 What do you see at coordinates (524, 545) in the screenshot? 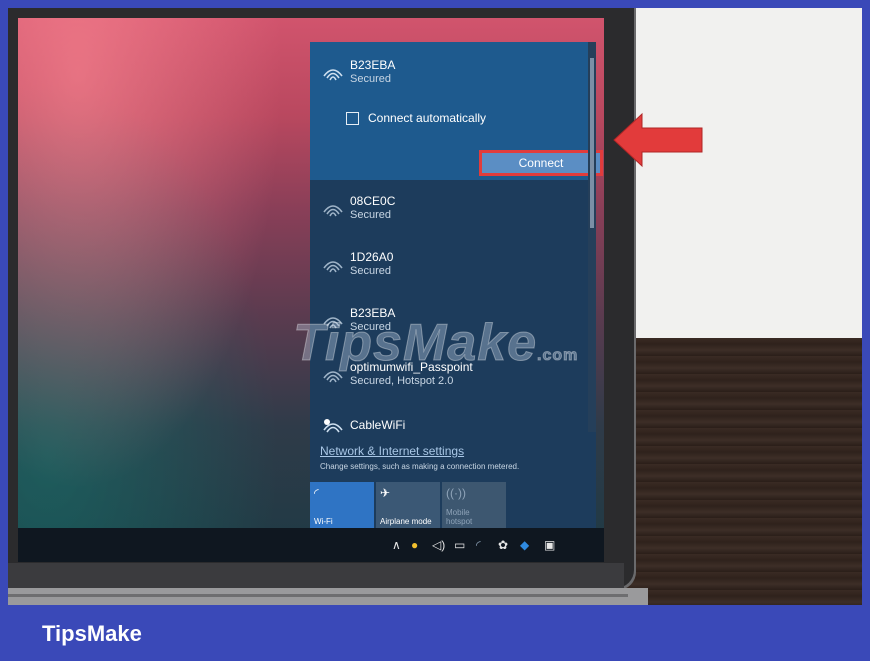
I see `dropbox-icon: ◆` at bounding box center [524, 545].